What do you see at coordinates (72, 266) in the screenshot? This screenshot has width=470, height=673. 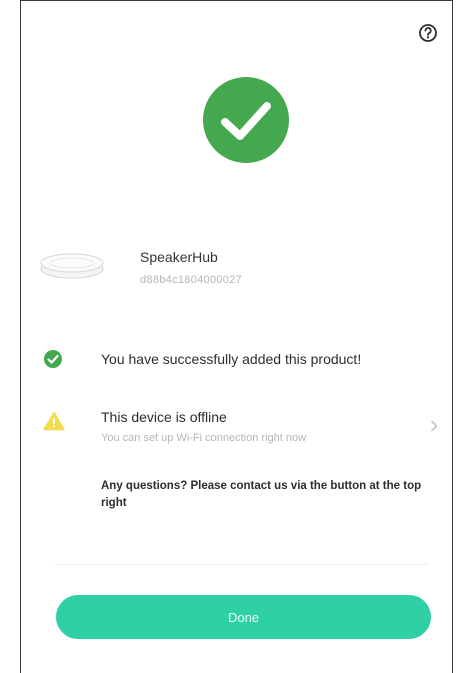 I see `speaker-hub-image` at bounding box center [72, 266].